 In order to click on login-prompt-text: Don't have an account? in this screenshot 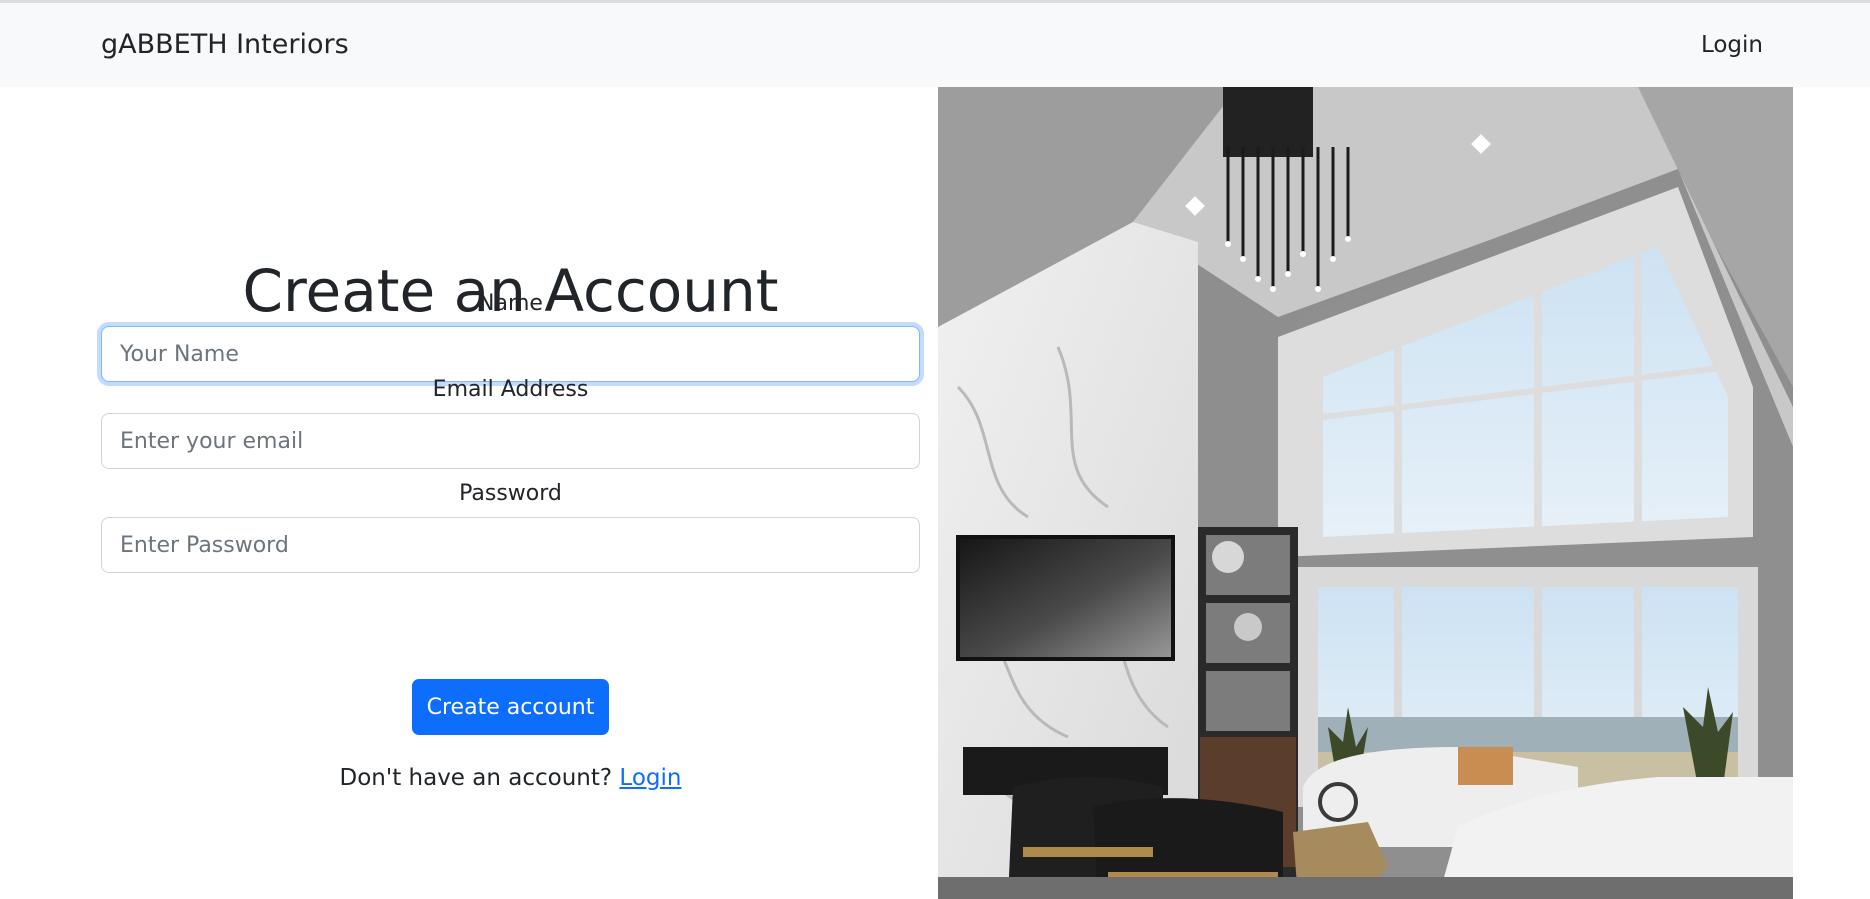, I will do `click(479, 778)`.